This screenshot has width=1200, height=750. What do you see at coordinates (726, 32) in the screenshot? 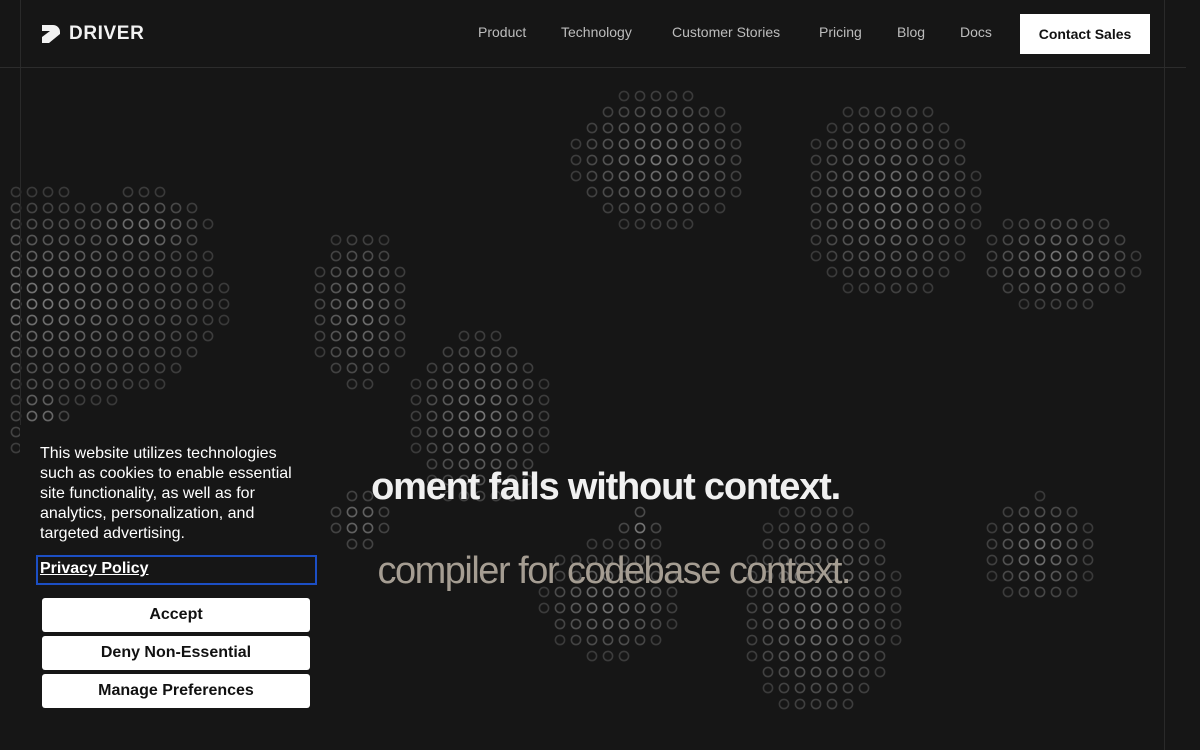
I see `nav-customer-stories: Customer Stories` at bounding box center [726, 32].